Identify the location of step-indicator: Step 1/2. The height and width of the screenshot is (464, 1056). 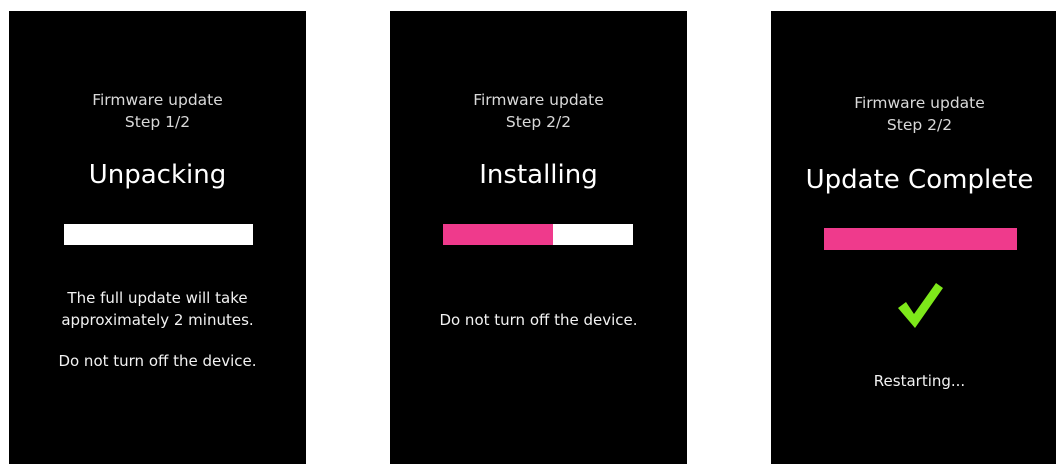
(157, 122).